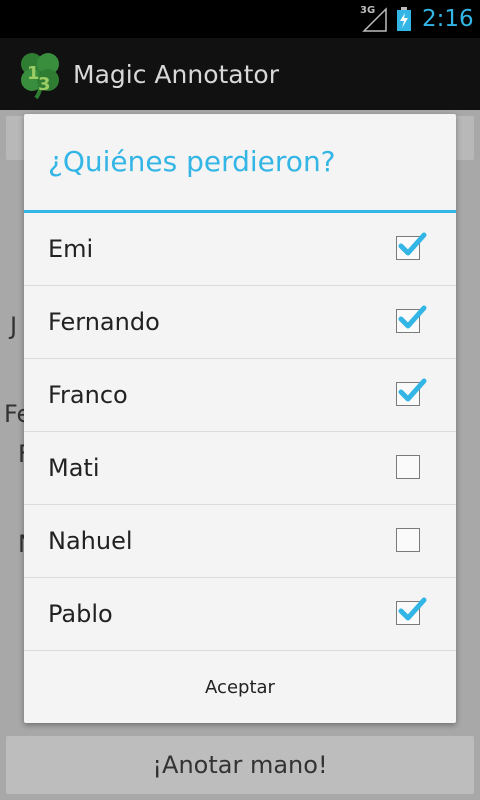  I want to click on player-name: Emi, so click(71, 249).